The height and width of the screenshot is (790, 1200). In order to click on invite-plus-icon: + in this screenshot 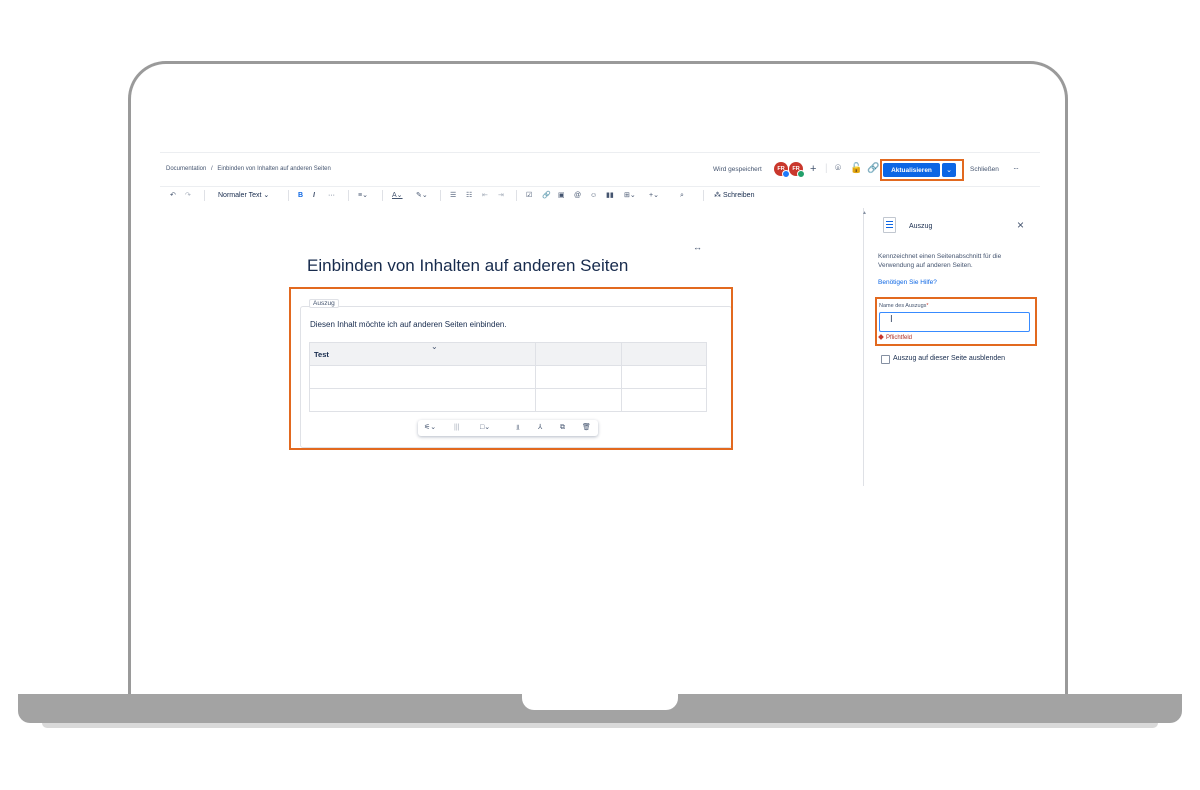, I will do `click(813, 169)`.